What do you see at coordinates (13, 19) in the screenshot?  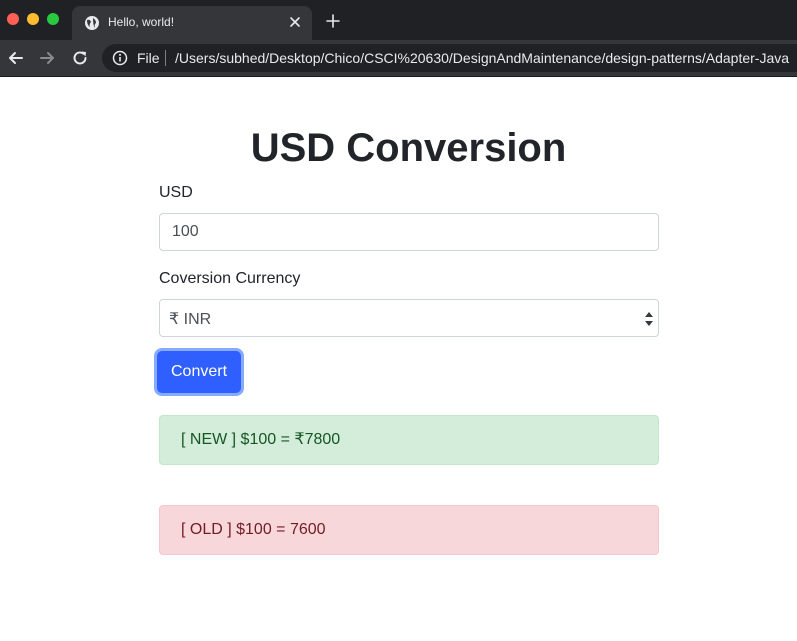 I see `window-close-control` at bounding box center [13, 19].